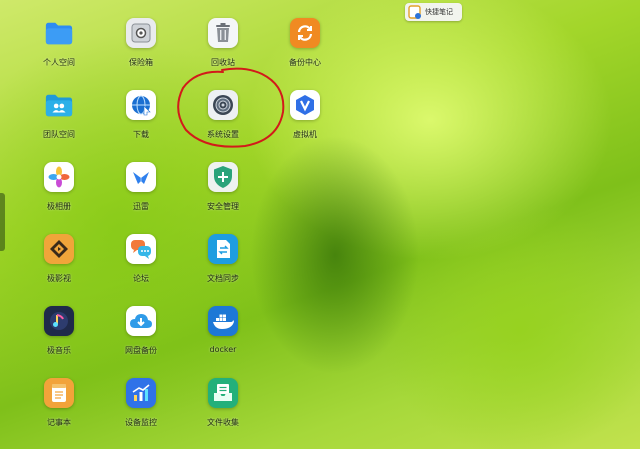  Describe the element at coordinates (2, 222) in the screenshot. I see `side-panel-handle` at that location.